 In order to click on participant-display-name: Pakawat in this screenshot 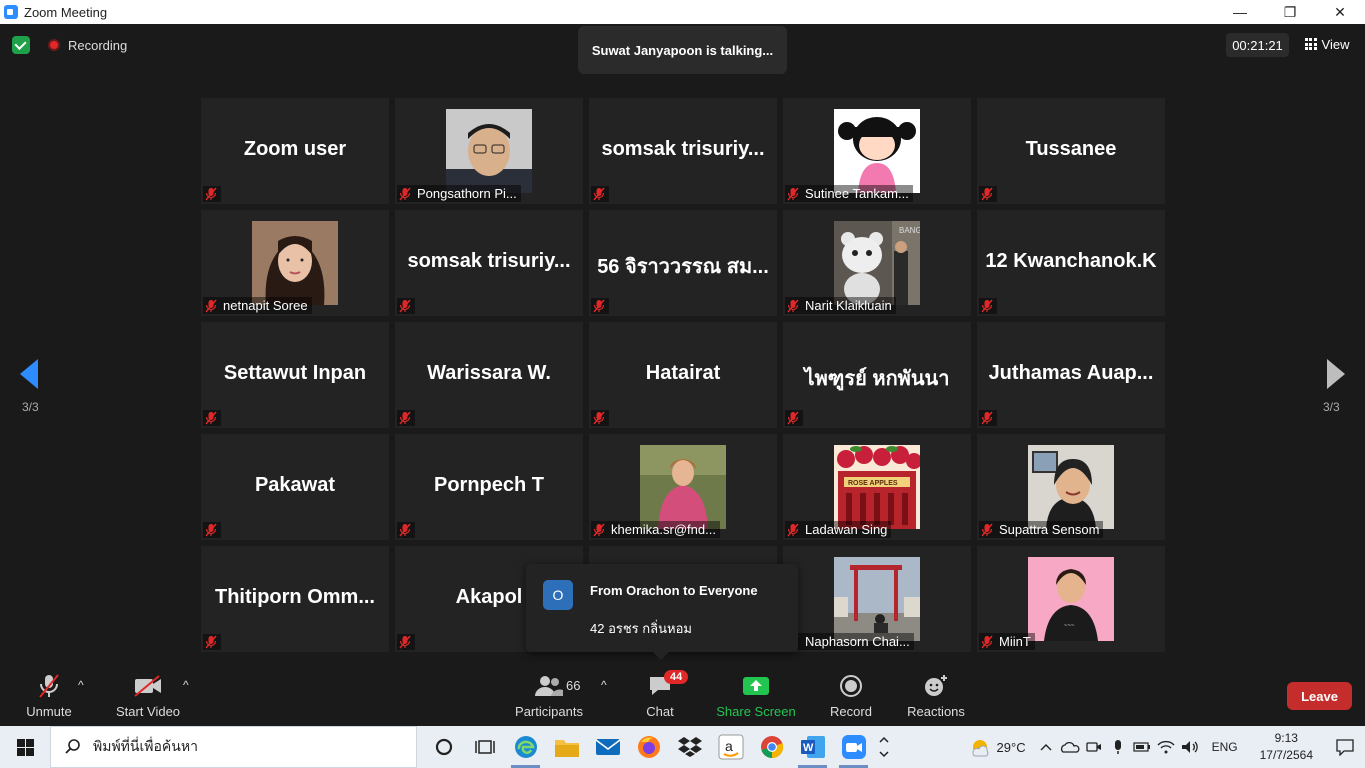, I will do `click(295, 485)`.